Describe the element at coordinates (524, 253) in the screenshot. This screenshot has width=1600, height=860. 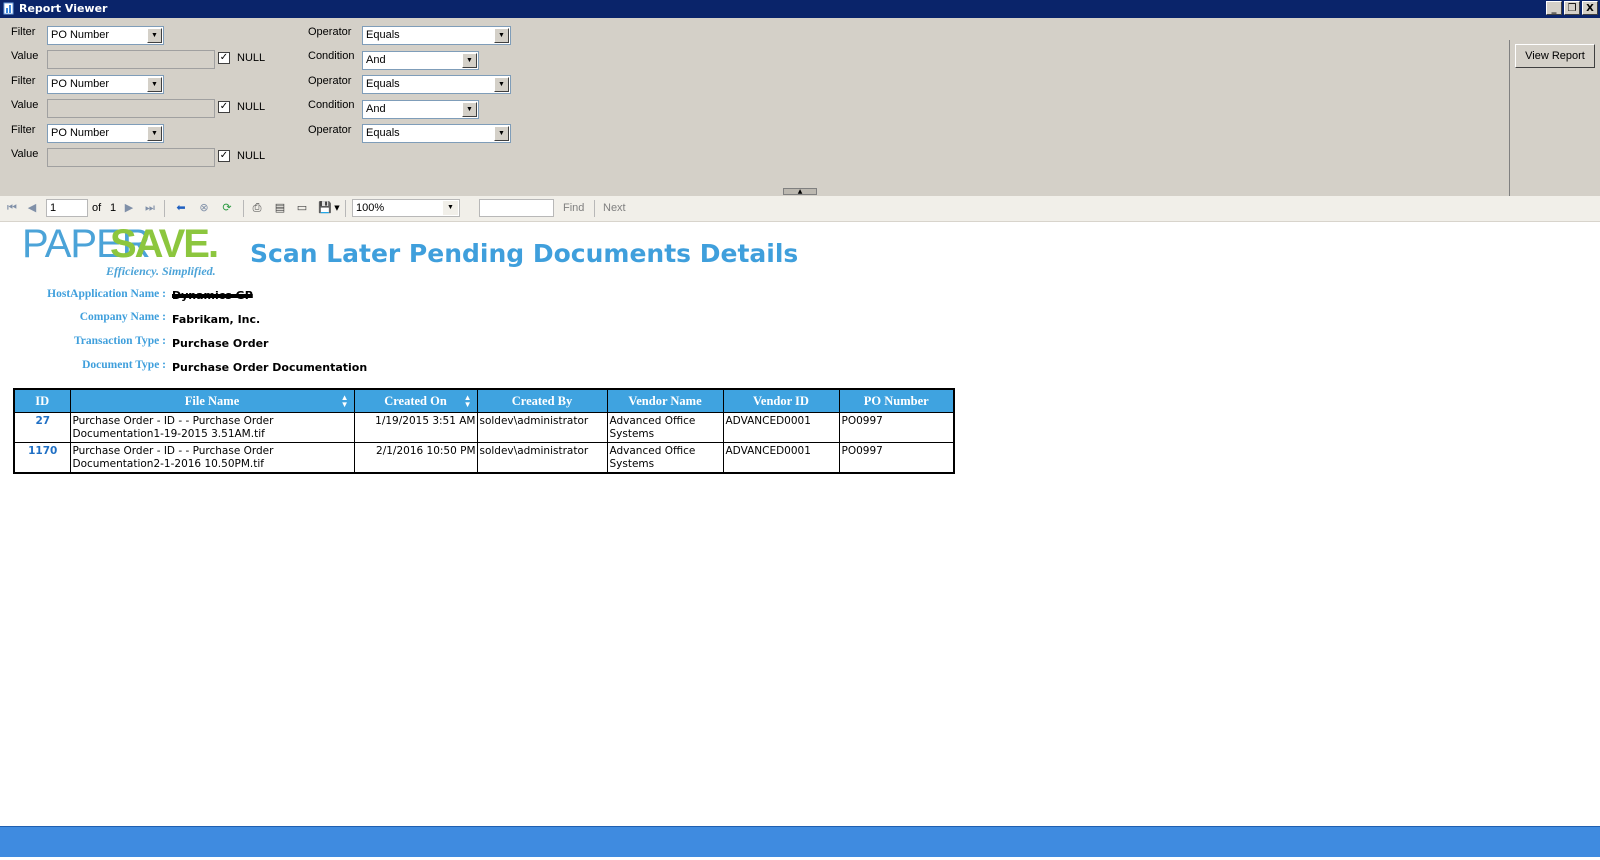
I see `report-title: Scan Later Pending Documents Details` at that location.